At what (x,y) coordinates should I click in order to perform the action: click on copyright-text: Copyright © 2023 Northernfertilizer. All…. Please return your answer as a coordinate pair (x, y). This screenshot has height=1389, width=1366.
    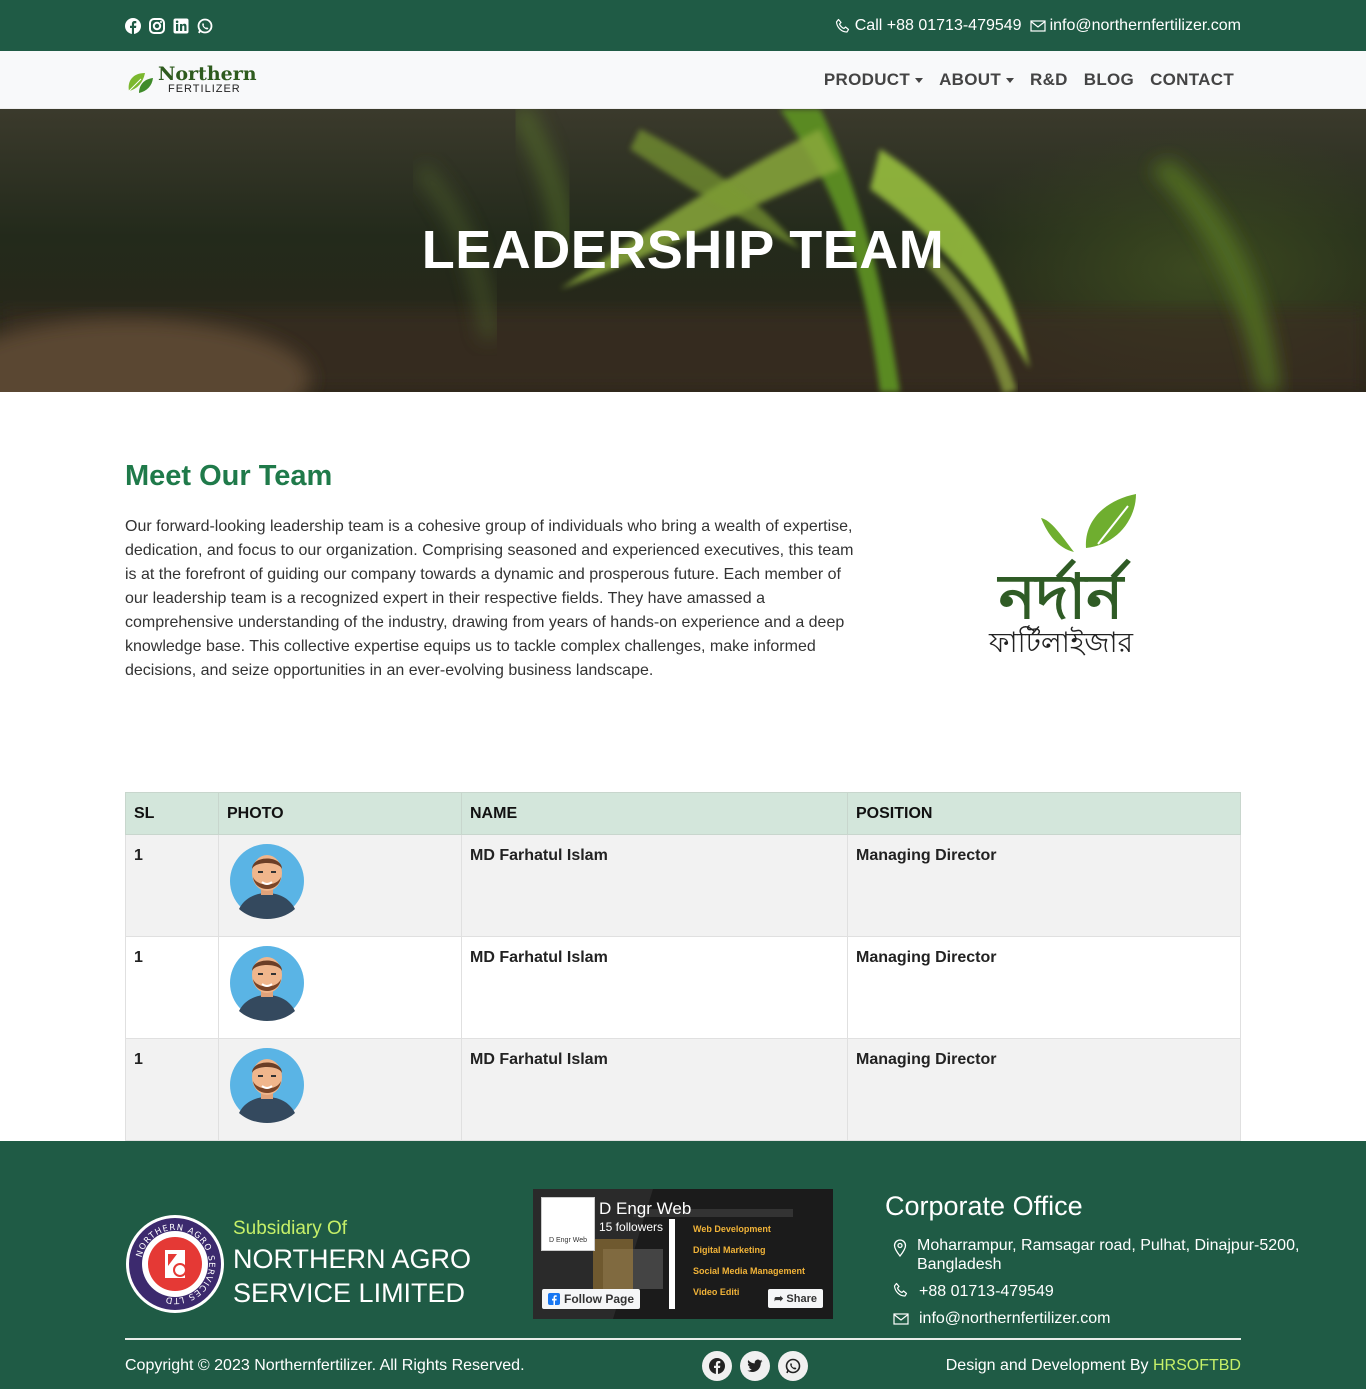
    Looking at the image, I should click on (325, 1365).